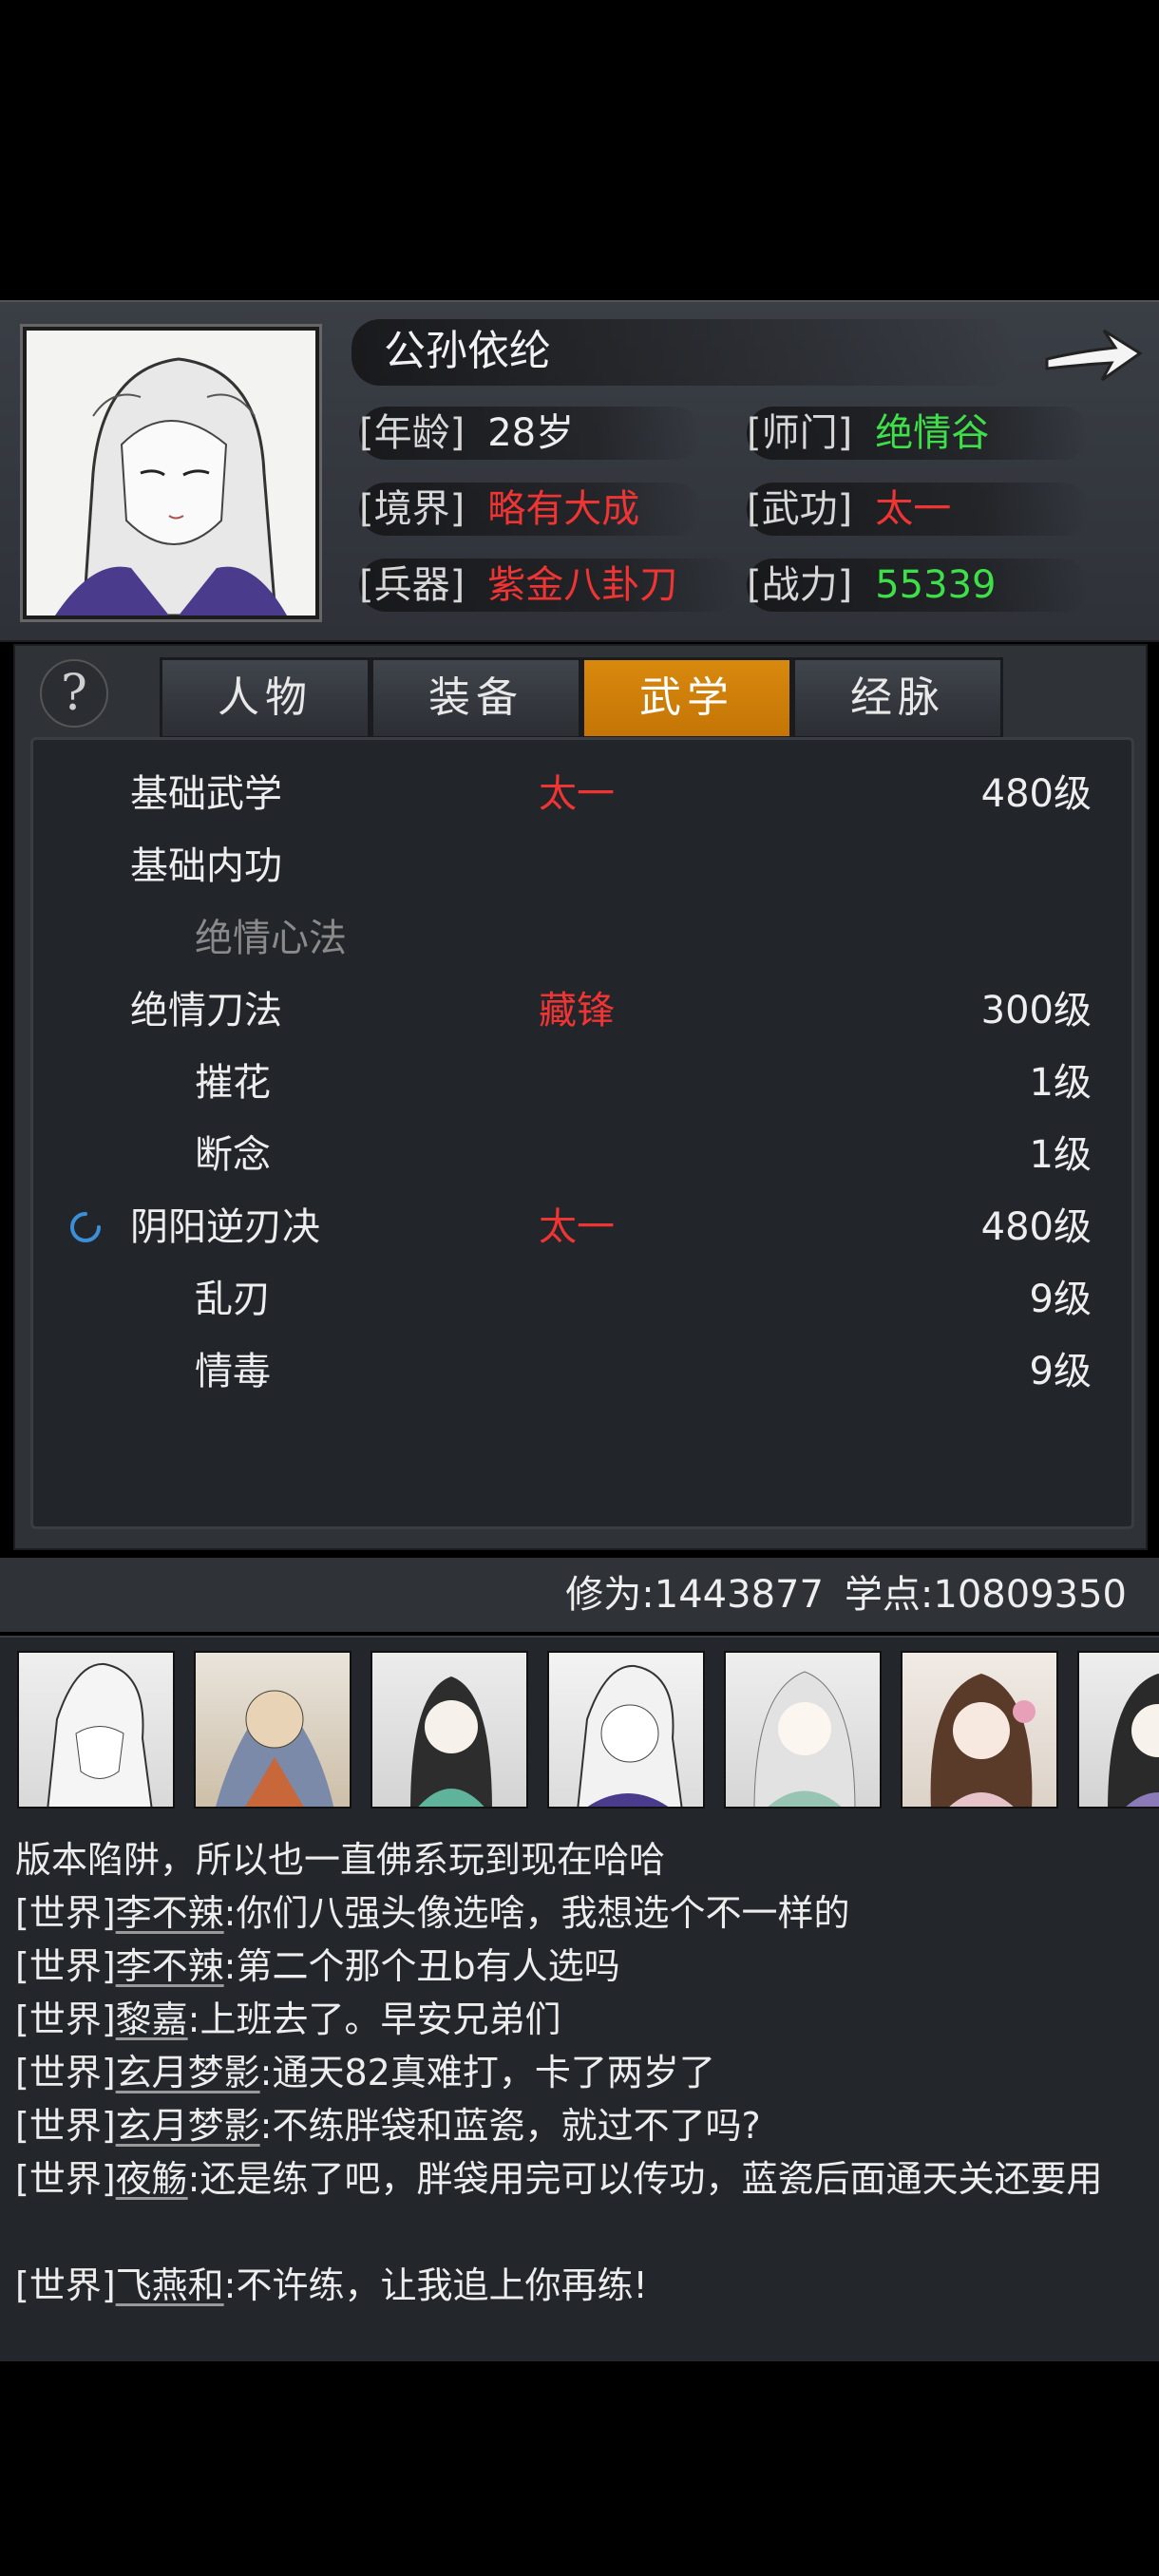  I want to click on tab-character: 人物, so click(265, 698).